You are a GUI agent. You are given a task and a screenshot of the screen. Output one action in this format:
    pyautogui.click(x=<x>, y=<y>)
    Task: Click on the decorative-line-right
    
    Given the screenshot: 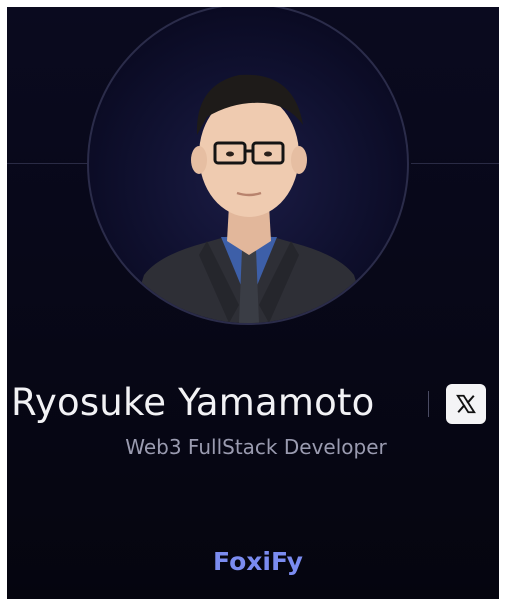 What is the action you would take?
    pyautogui.click(x=455, y=163)
    